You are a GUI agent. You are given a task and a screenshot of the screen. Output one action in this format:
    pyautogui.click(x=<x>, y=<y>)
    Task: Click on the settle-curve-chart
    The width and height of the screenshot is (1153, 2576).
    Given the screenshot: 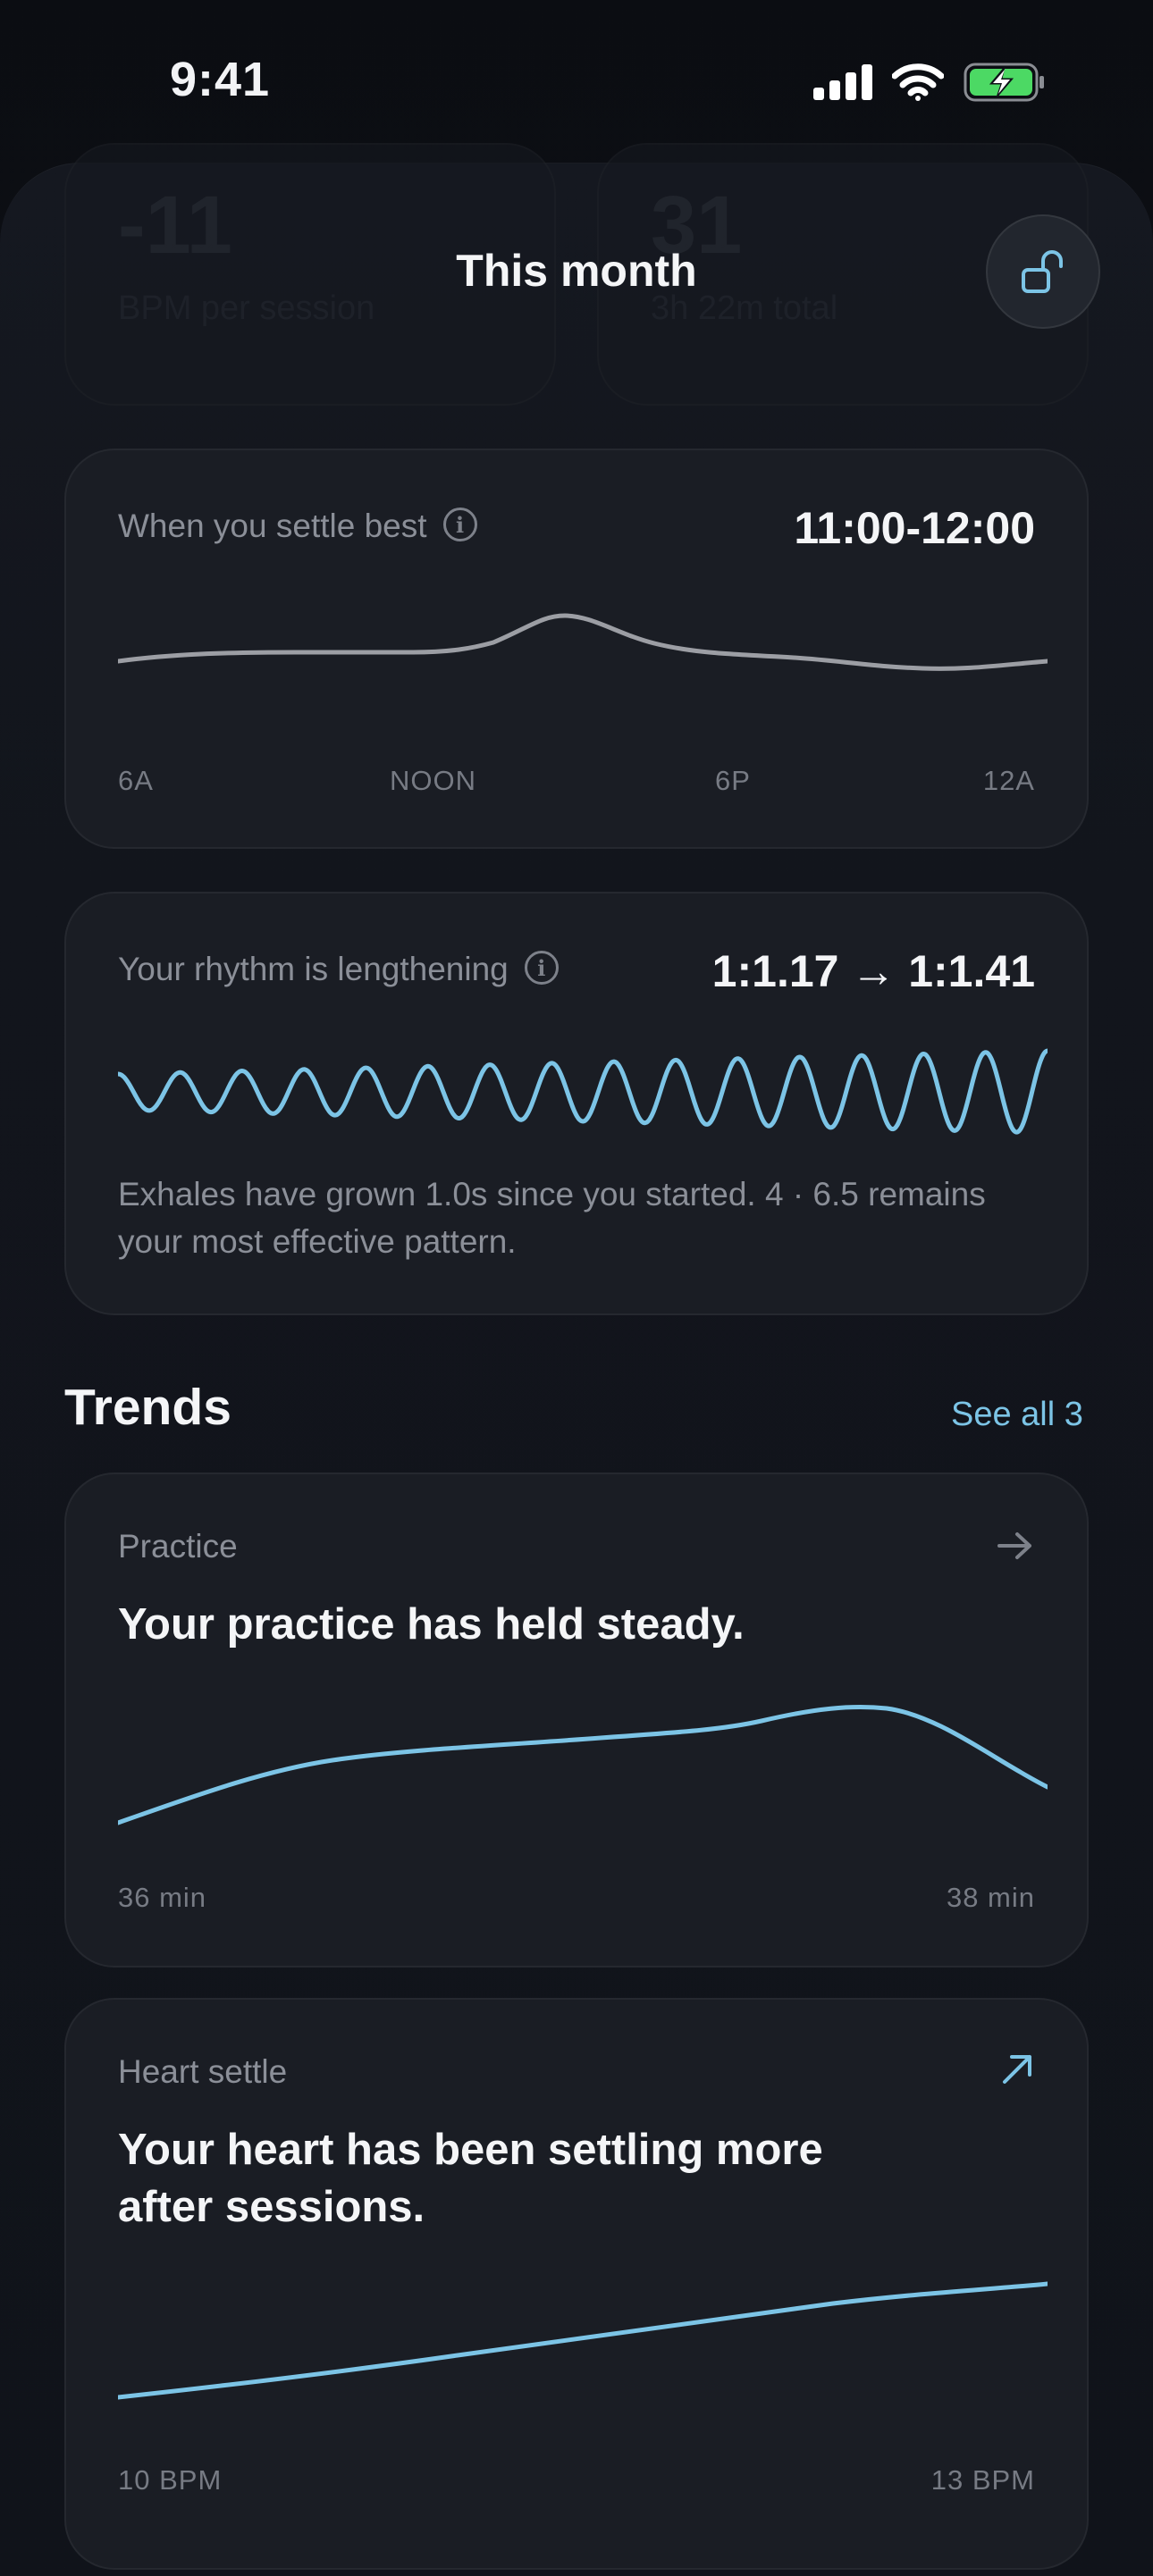 What is the action you would take?
    pyautogui.click(x=583, y=642)
    